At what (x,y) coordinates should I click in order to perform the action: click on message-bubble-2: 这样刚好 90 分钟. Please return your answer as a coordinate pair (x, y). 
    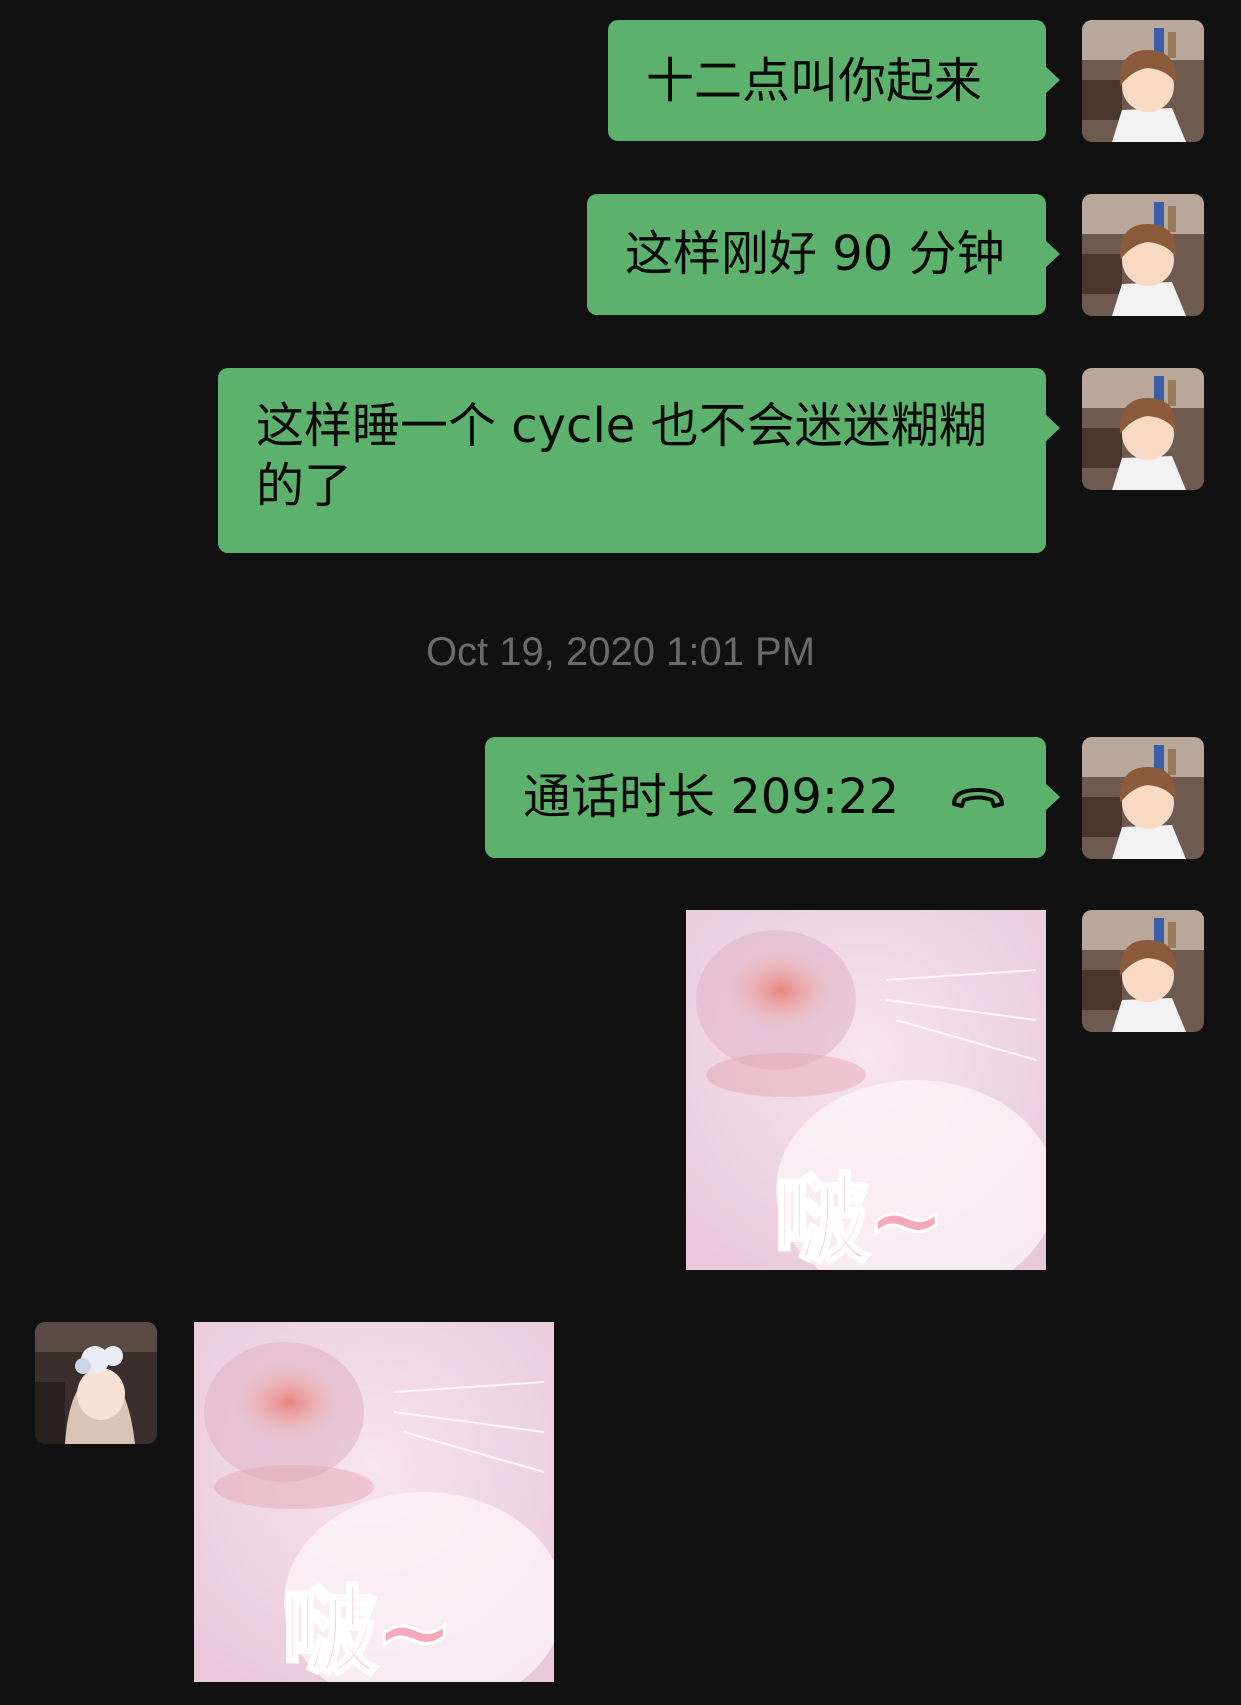
    Looking at the image, I should click on (823, 254).